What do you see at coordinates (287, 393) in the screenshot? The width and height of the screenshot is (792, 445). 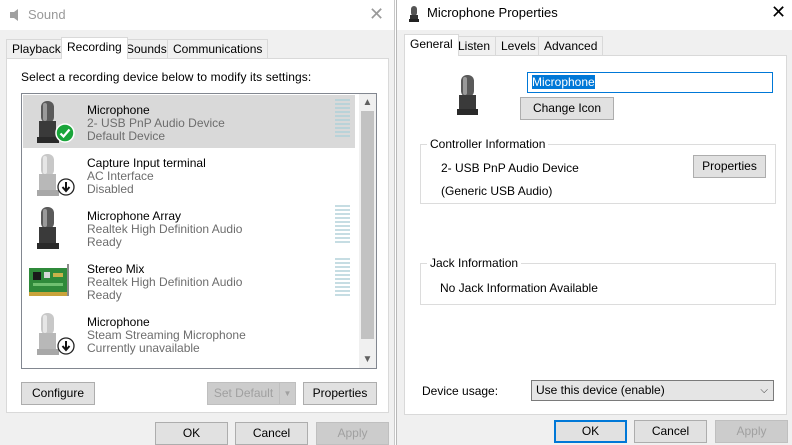 I see `chevron-down-icon: ▼` at bounding box center [287, 393].